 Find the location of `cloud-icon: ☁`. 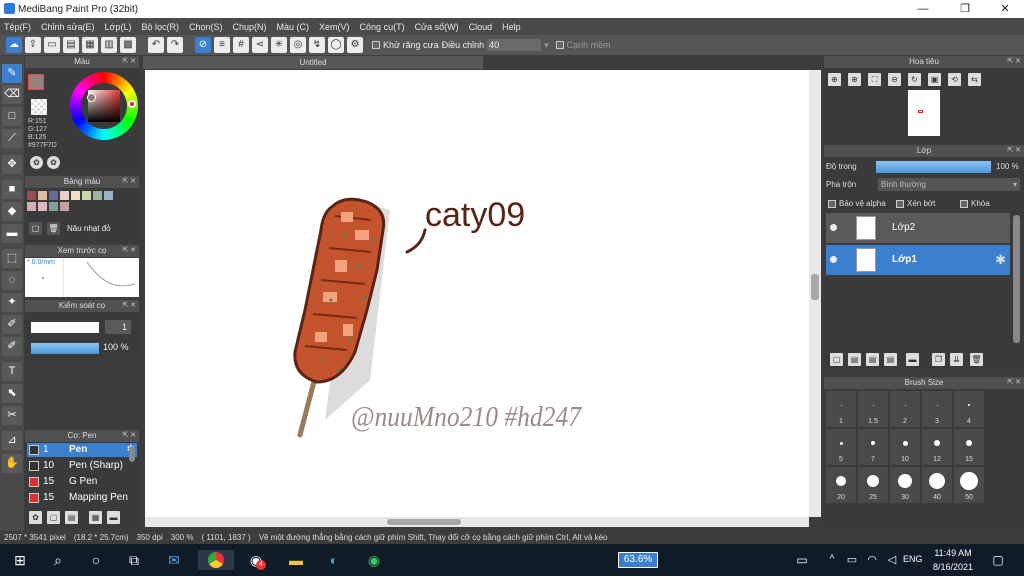

cloud-icon: ☁ is located at coordinates (14, 45).